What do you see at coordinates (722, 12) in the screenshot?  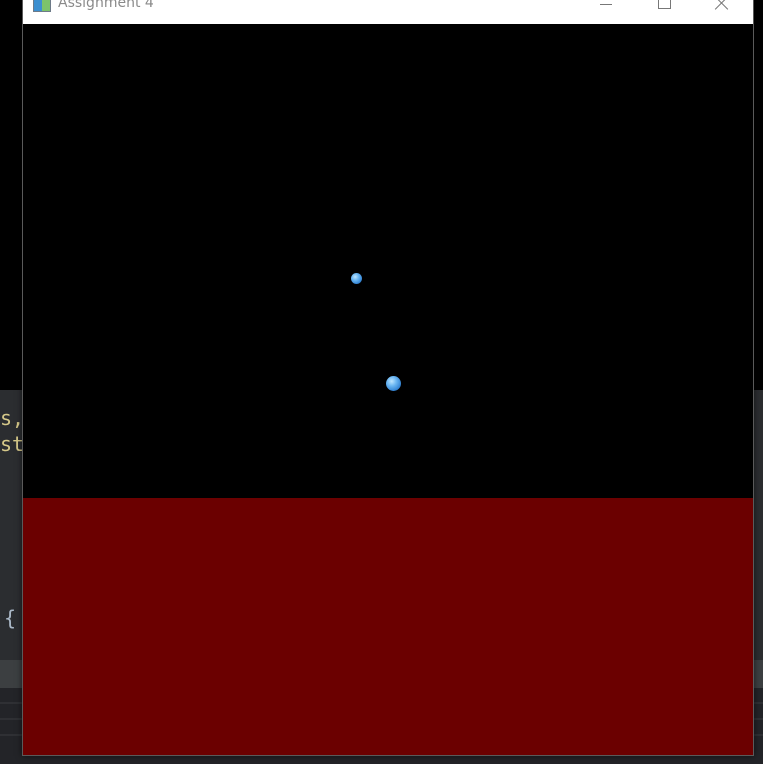 I see `close-button` at bounding box center [722, 12].